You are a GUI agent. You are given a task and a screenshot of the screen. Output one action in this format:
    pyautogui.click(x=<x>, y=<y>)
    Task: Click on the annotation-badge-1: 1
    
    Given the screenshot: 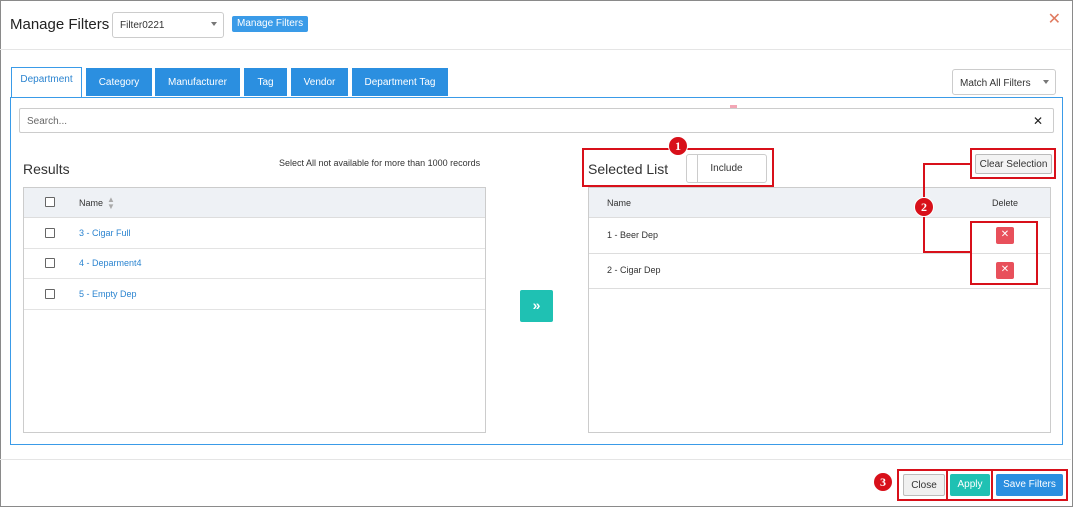 What is the action you would take?
    pyautogui.click(x=678, y=146)
    